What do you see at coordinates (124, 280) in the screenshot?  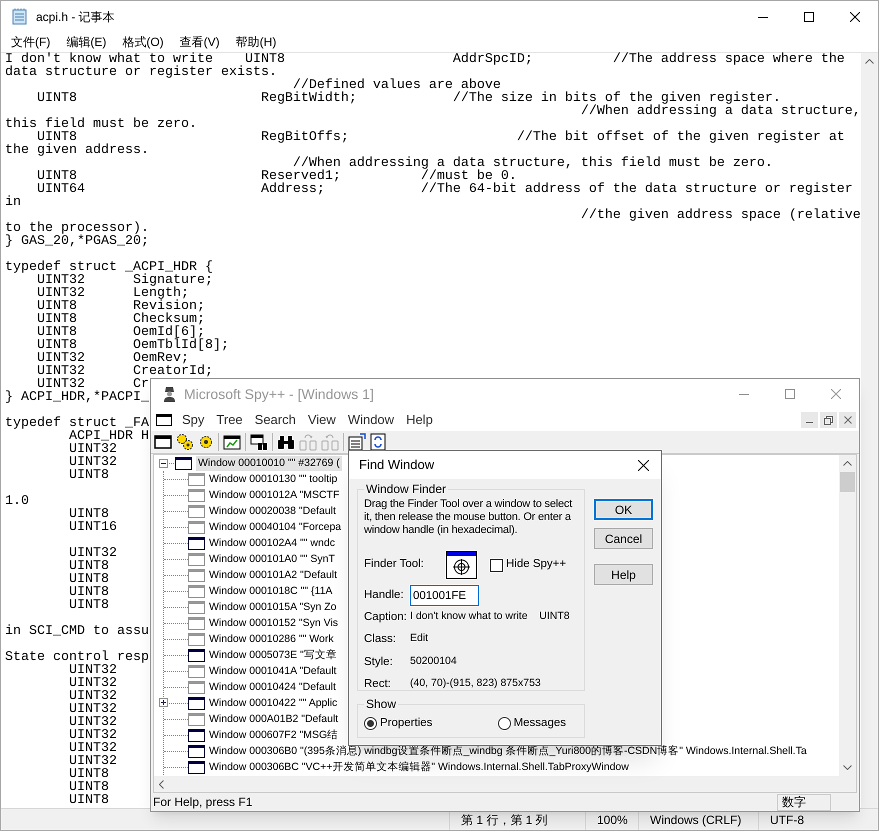 I see `code-line: UINT32 Signature;` at bounding box center [124, 280].